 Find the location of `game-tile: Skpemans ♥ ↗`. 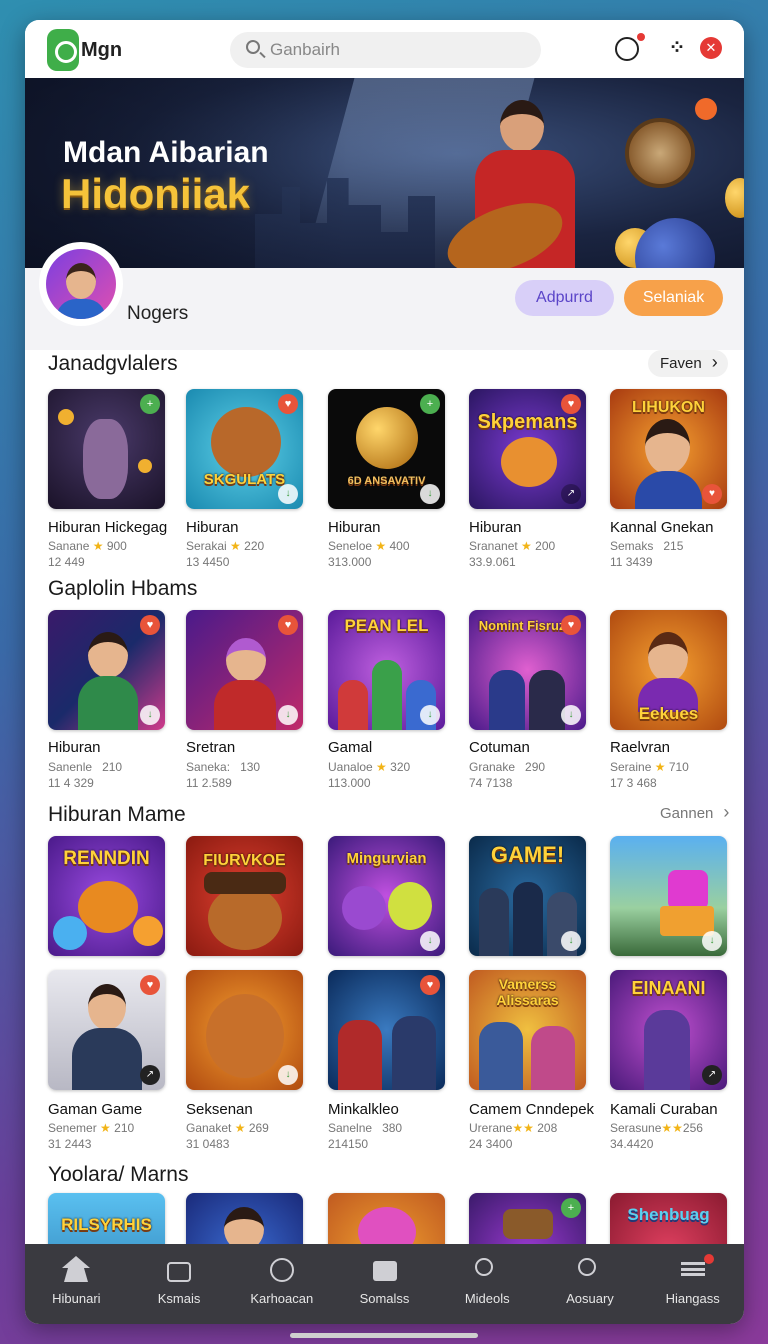

game-tile: Skpemans ♥ ↗ is located at coordinates (527, 449).